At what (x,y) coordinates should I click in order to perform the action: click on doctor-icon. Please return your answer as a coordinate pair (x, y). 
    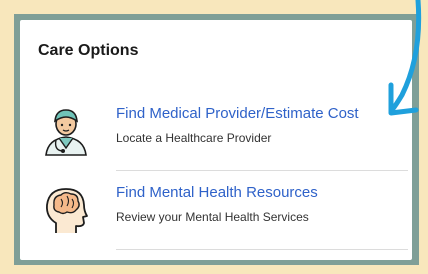
    Looking at the image, I should click on (66, 131).